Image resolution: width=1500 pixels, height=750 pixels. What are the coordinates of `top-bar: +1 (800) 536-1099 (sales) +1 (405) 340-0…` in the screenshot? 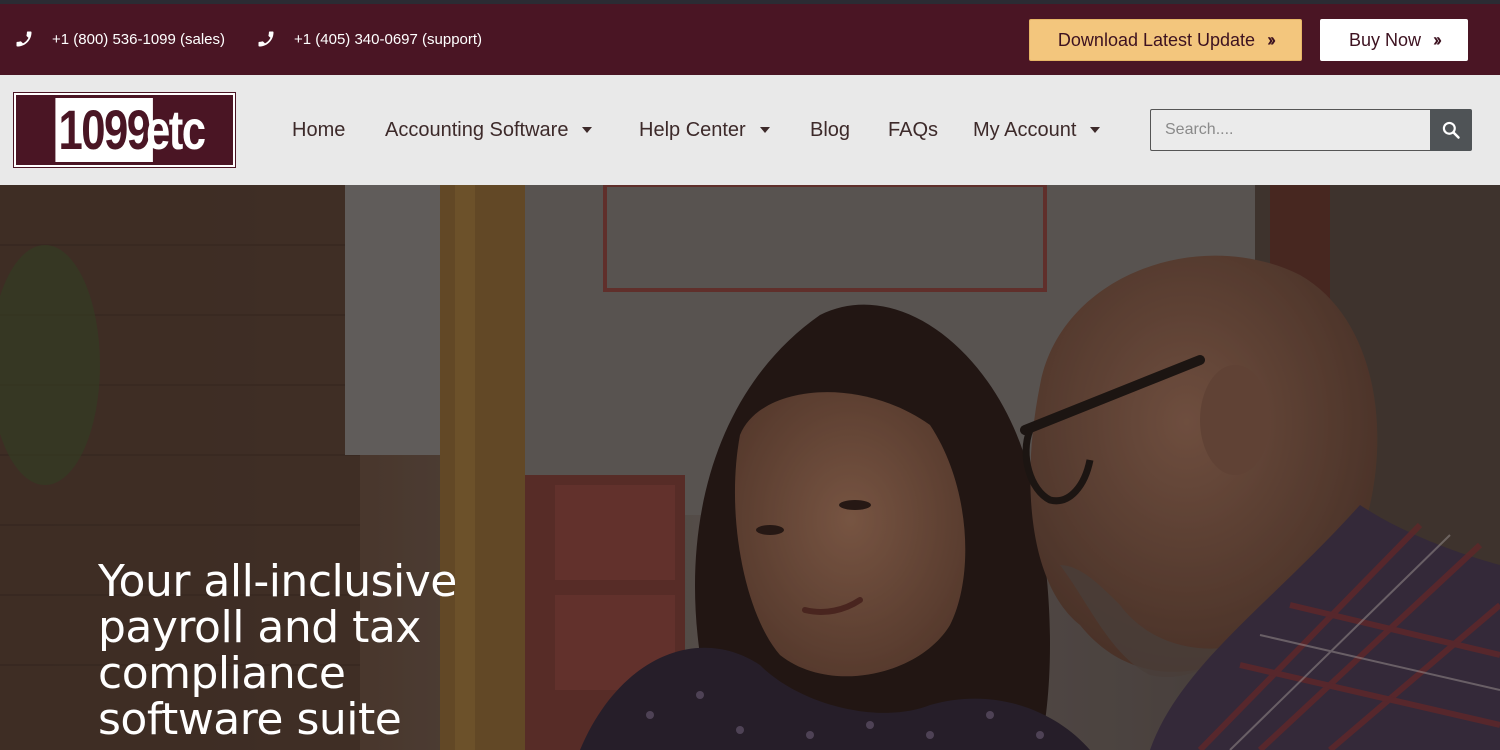 It's located at (750, 37).